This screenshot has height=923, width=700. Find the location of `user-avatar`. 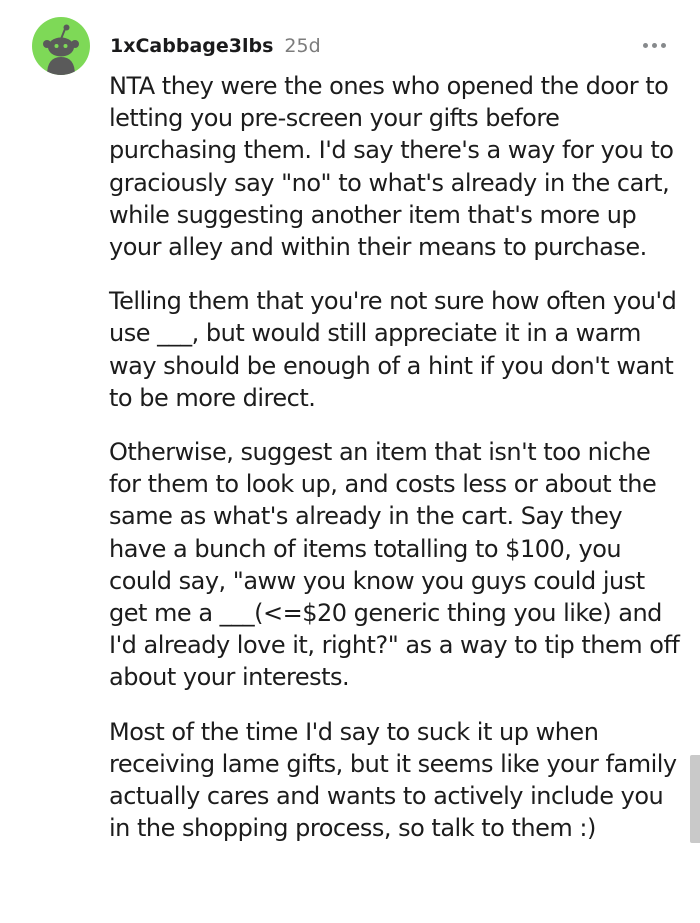

user-avatar is located at coordinates (61, 46).